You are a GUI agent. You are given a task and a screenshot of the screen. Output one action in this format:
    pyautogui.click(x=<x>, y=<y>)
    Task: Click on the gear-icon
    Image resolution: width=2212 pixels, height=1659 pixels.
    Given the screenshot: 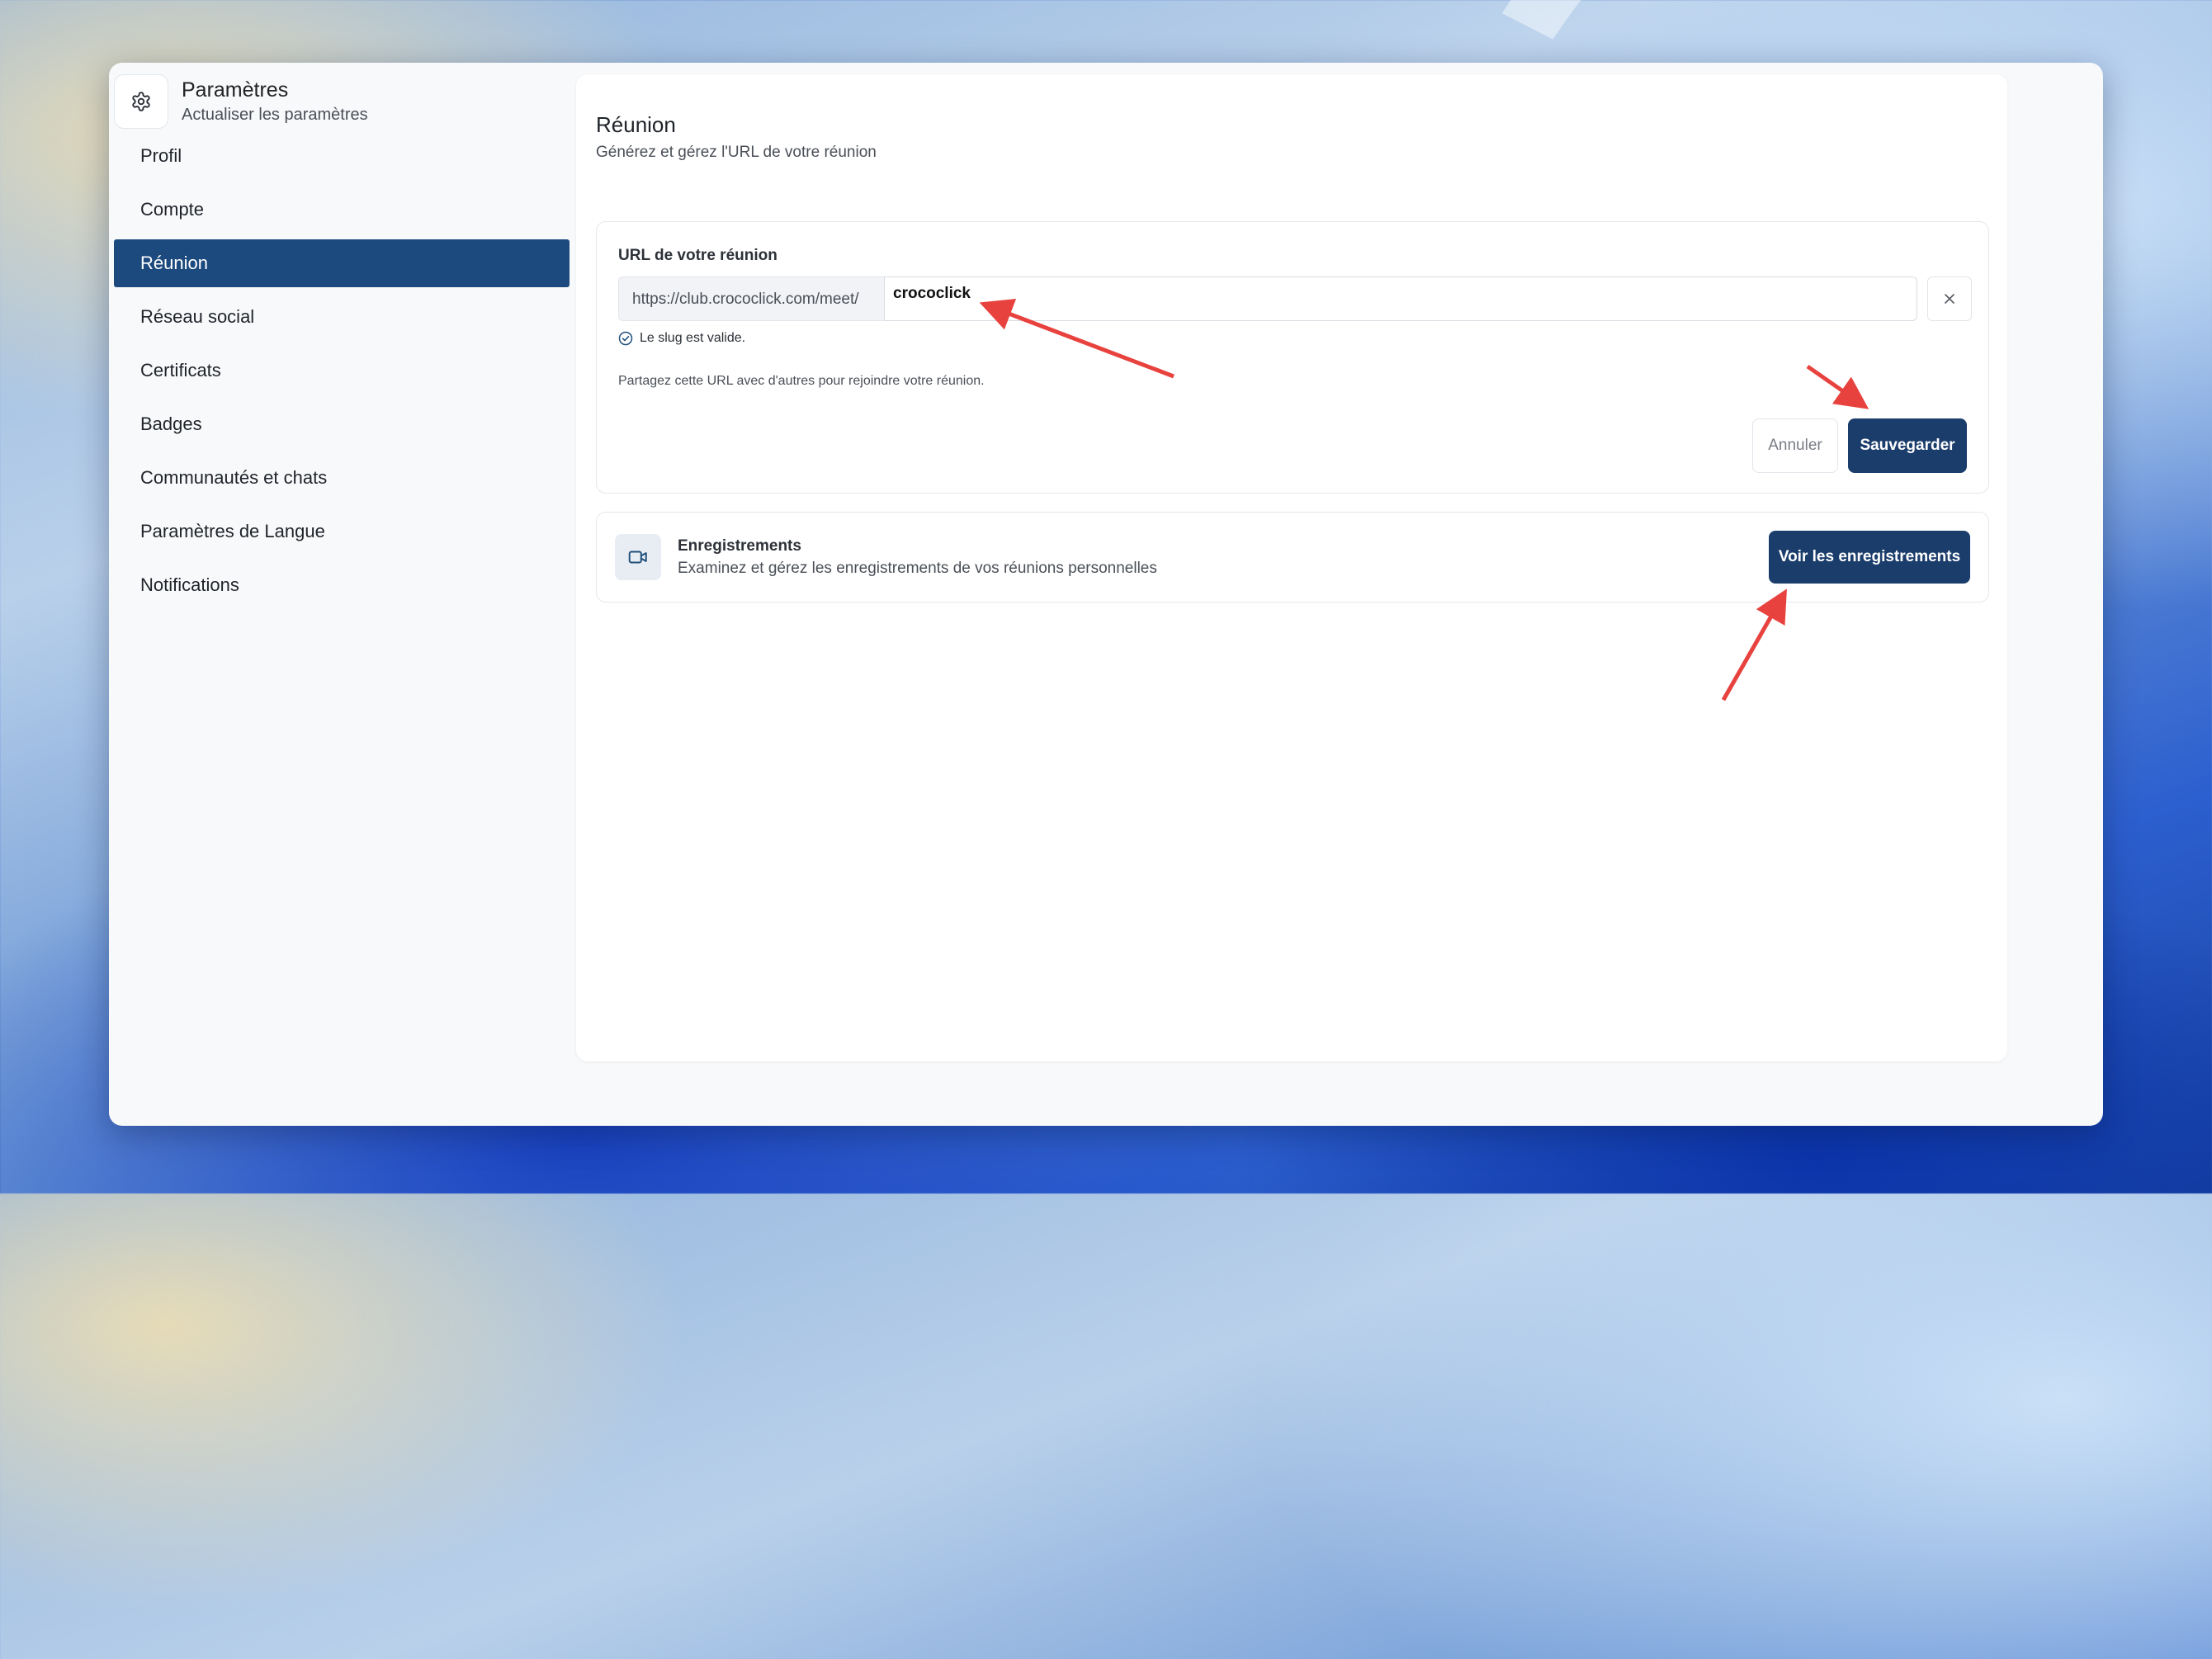 What is the action you would take?
    pyautogui.click(x=141, y=101)
    